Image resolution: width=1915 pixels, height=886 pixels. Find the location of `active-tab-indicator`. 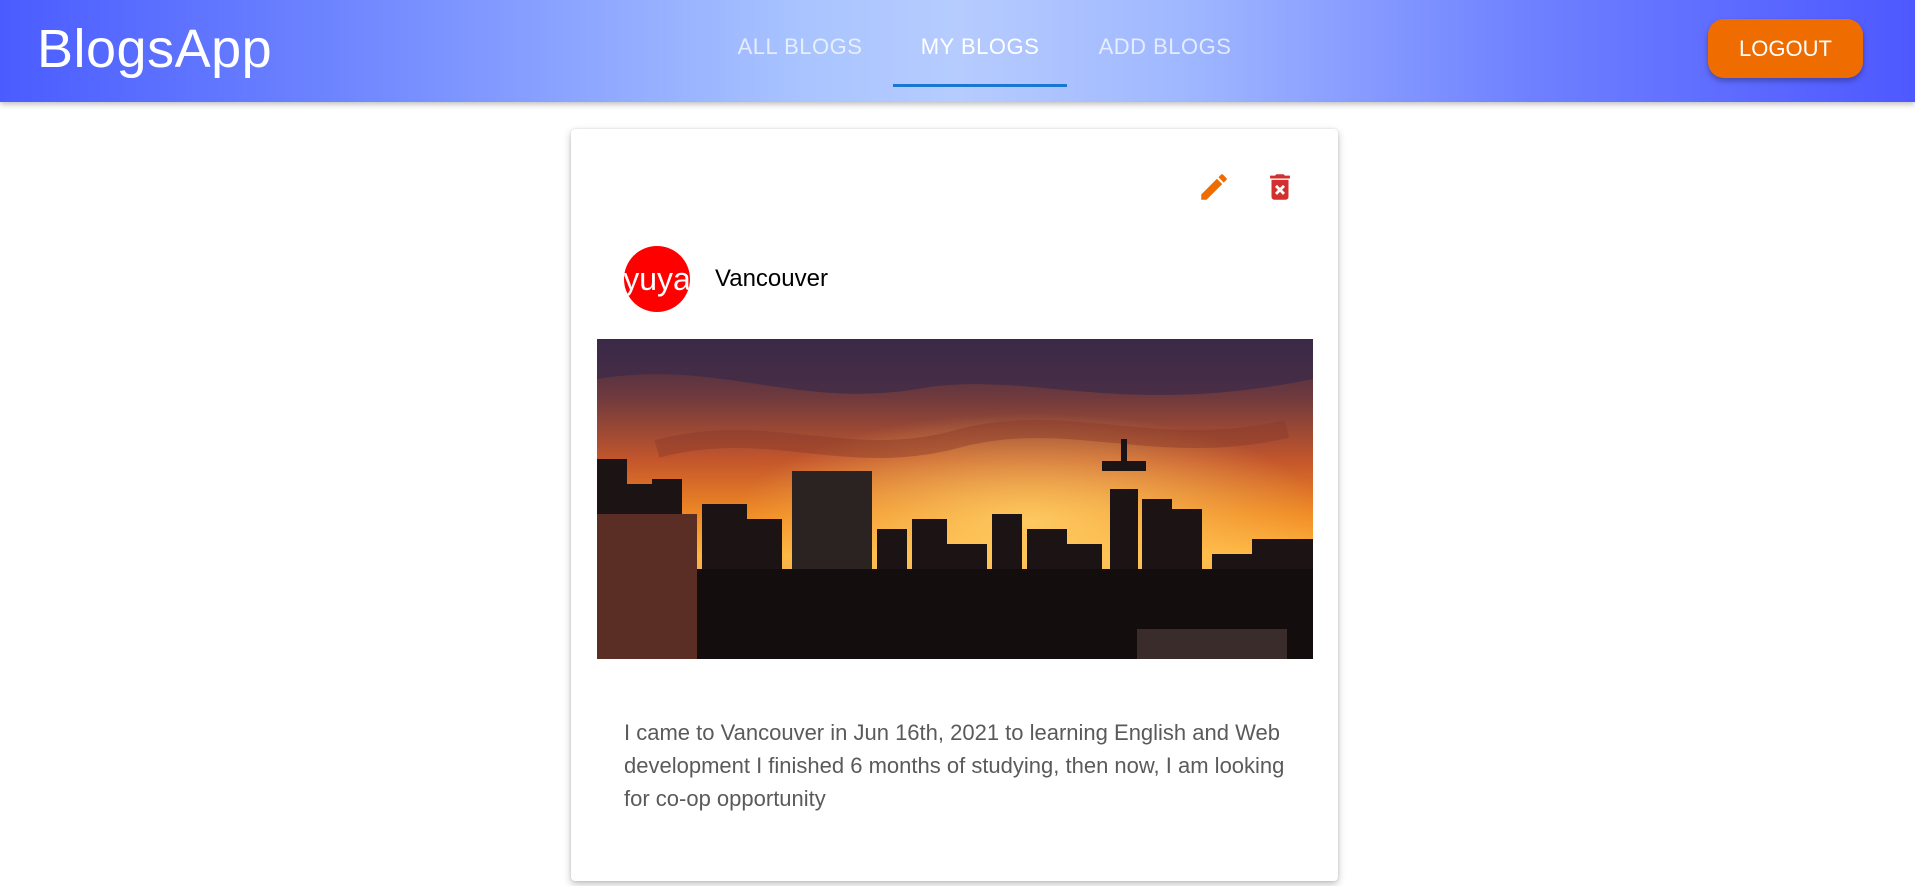

active-tab-indicator is located at coordinates (980, 85).